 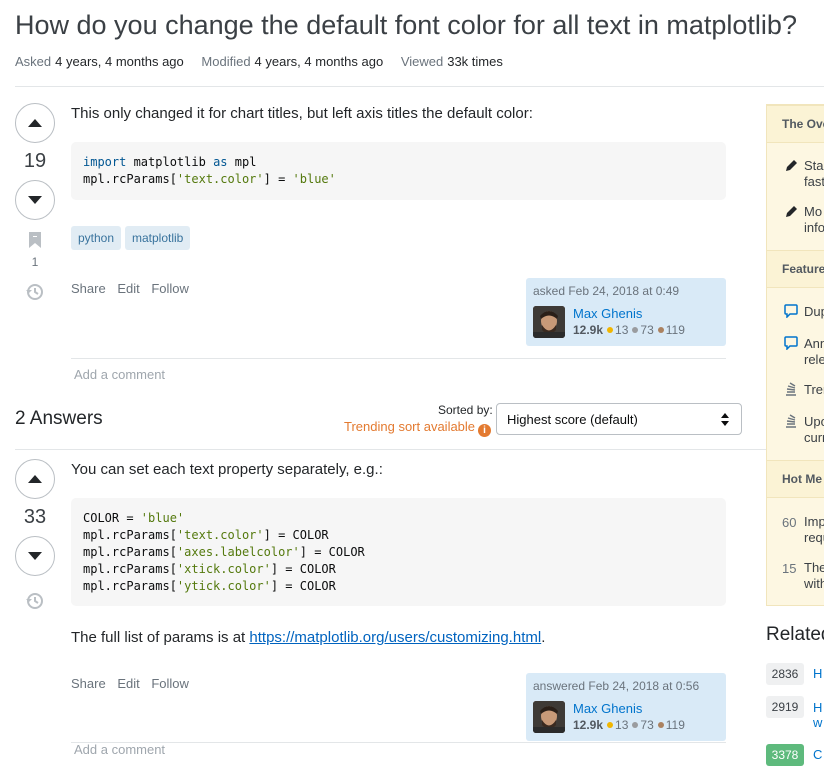 What do you see at coordinates (398, 358) in the screenshot?
I see `comment-divider` at bounding box center [398, 358].